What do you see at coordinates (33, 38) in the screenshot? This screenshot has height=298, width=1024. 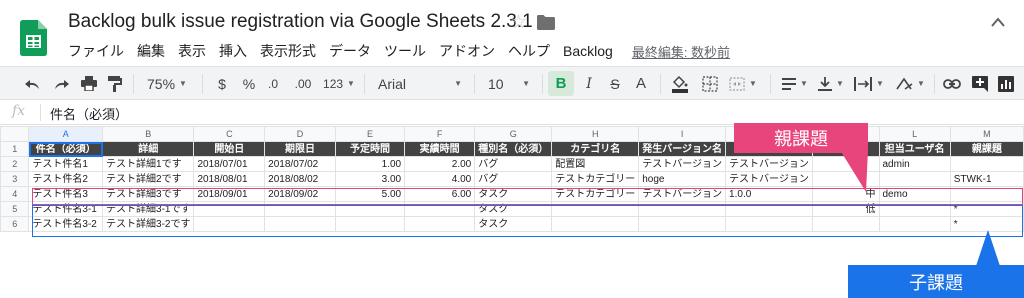 I see `sheets-logo-icon` at bounding box center [33, 38].